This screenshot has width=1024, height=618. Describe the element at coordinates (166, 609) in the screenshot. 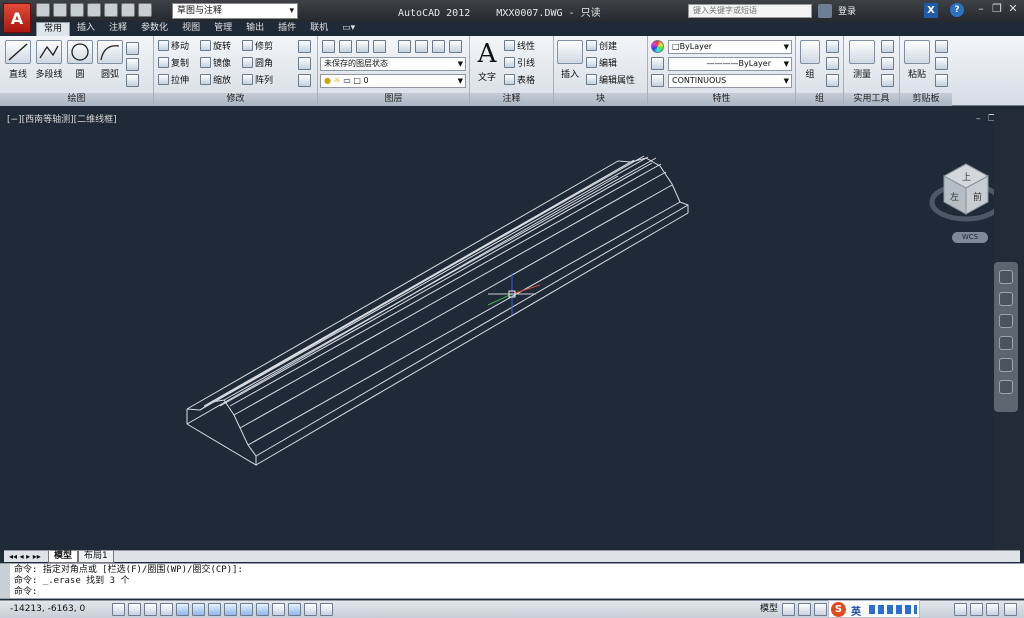

I see `ortho-mode-icon` at that location.